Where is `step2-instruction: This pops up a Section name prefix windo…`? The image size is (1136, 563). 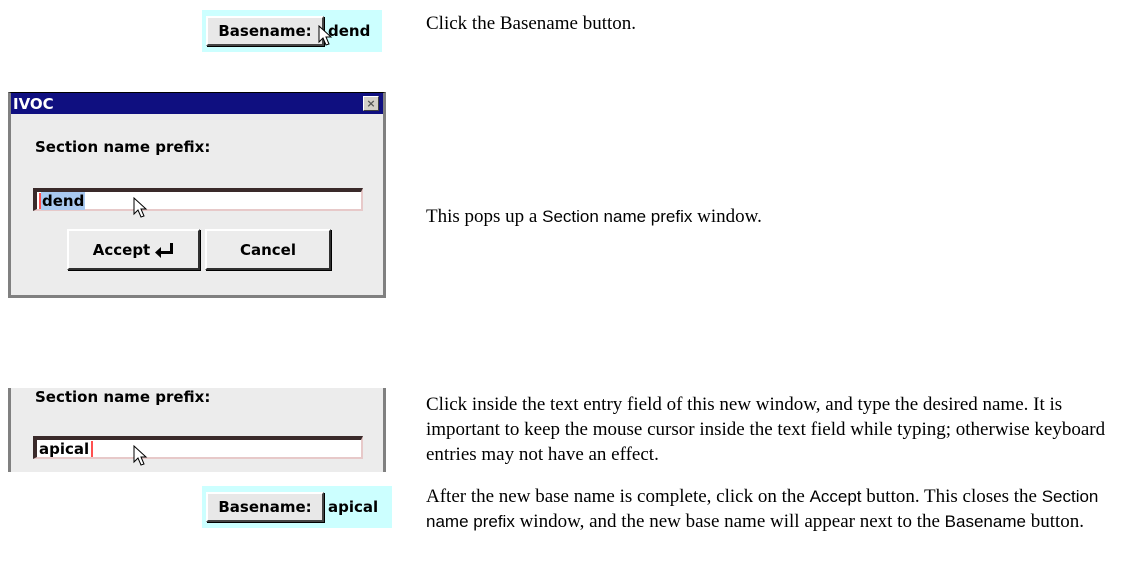 step2-instruction: This pops up a Section name prefix windo… is located at coordinates (594, 216).